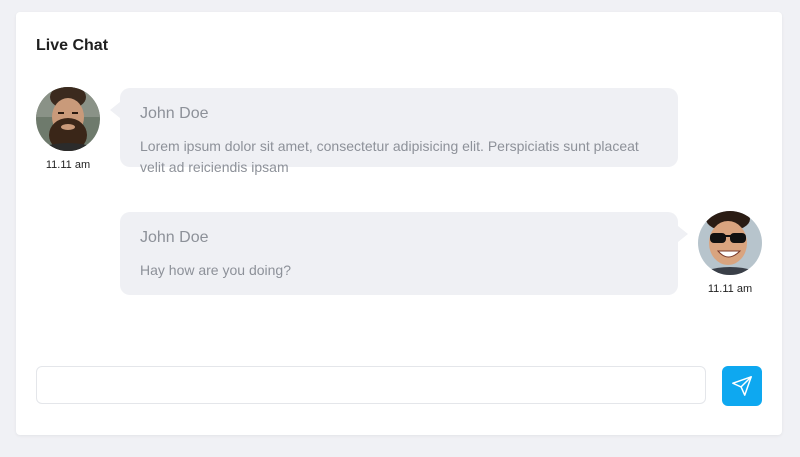 The height and width of the screenshot is (457, 800). I want to click on sunglasses-man-avatar, so click(730, 243).